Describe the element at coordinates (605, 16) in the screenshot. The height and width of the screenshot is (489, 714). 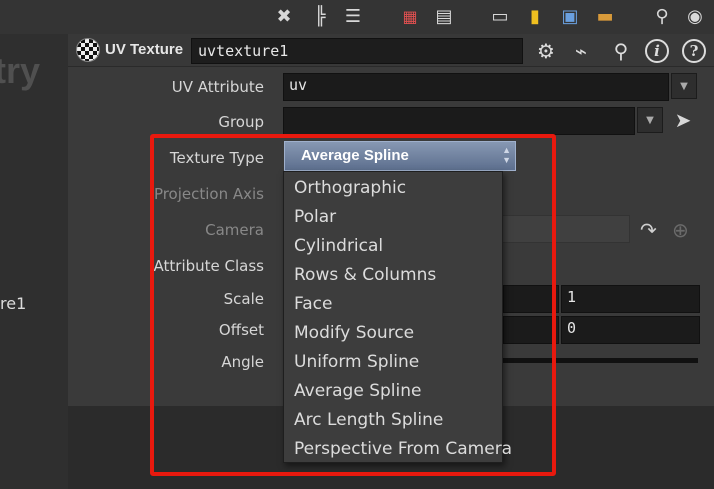
I see `box-icon: ▬` at that location.